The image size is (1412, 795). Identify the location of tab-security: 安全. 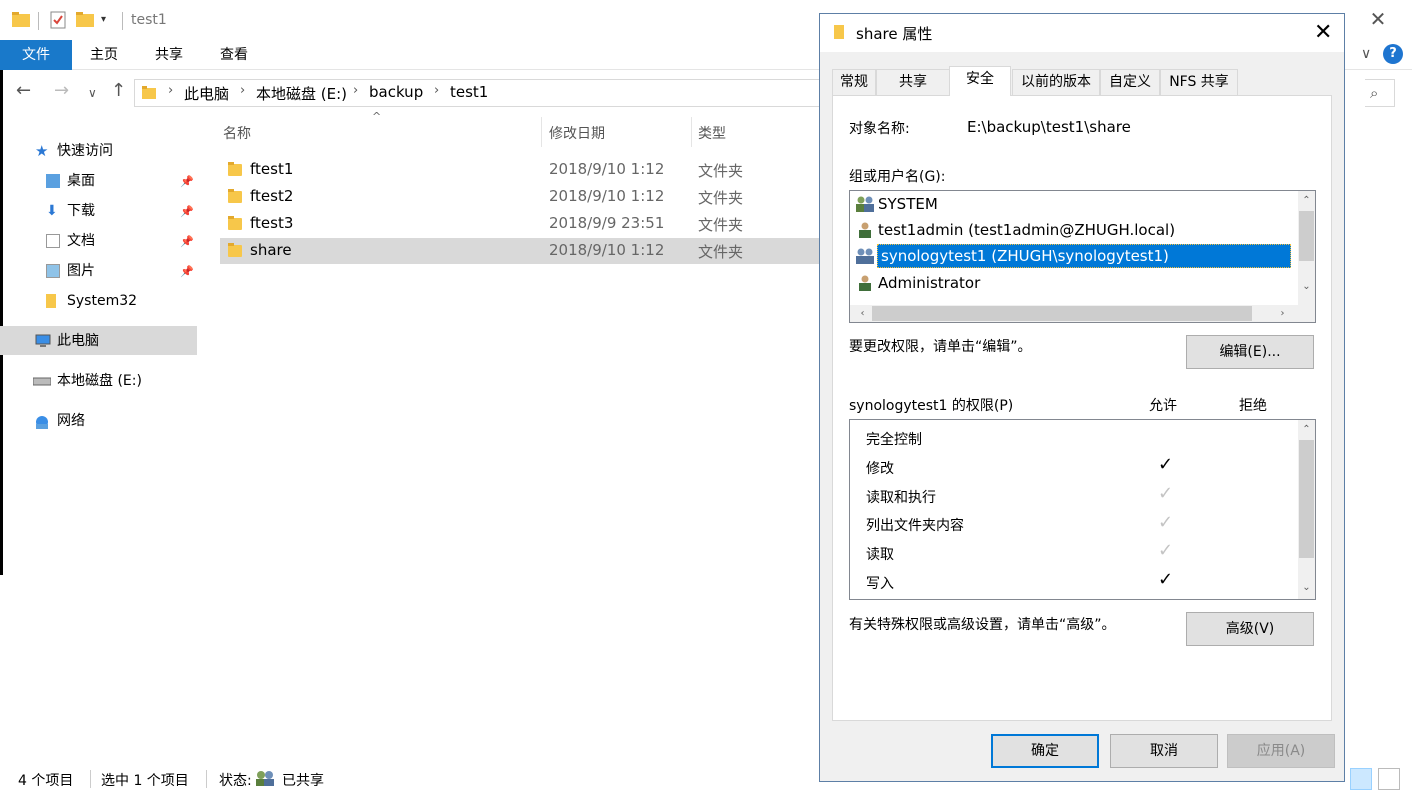
(980, 81).